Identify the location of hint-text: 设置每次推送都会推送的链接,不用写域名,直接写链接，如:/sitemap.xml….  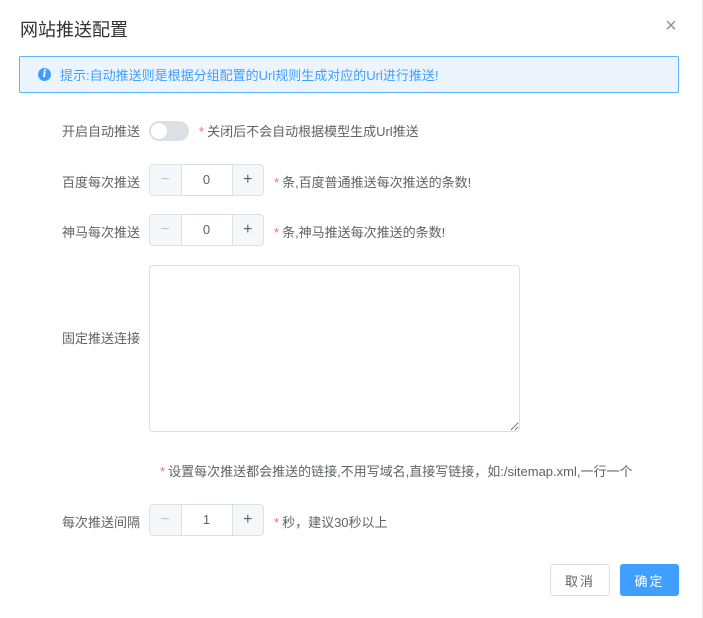
(400, 471).